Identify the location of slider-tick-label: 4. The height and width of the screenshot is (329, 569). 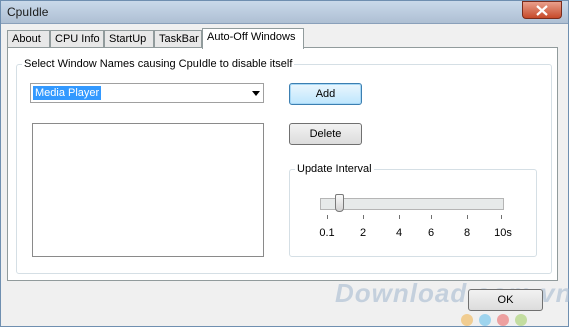
(399, 233).